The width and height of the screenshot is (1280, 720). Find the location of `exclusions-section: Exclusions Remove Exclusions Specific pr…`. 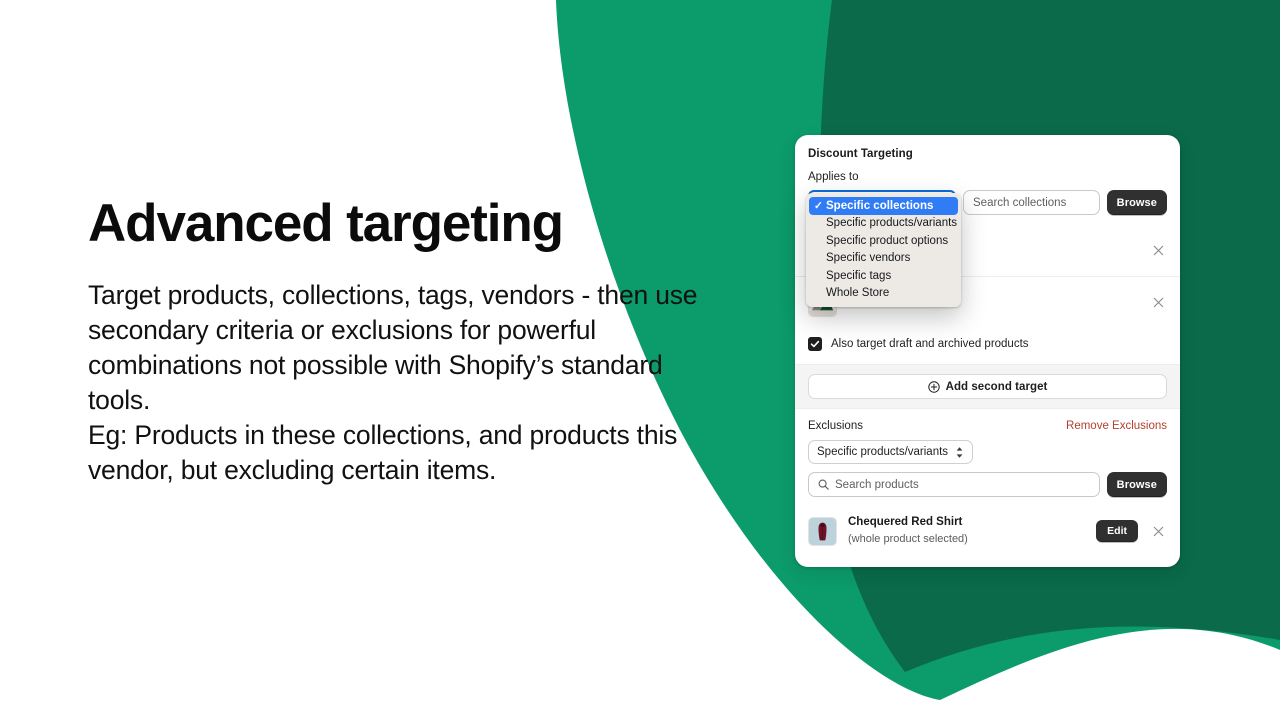

exclusions-section: Exclusions Remove Exclusions Specific pr… is located at coordinates (987, 458).